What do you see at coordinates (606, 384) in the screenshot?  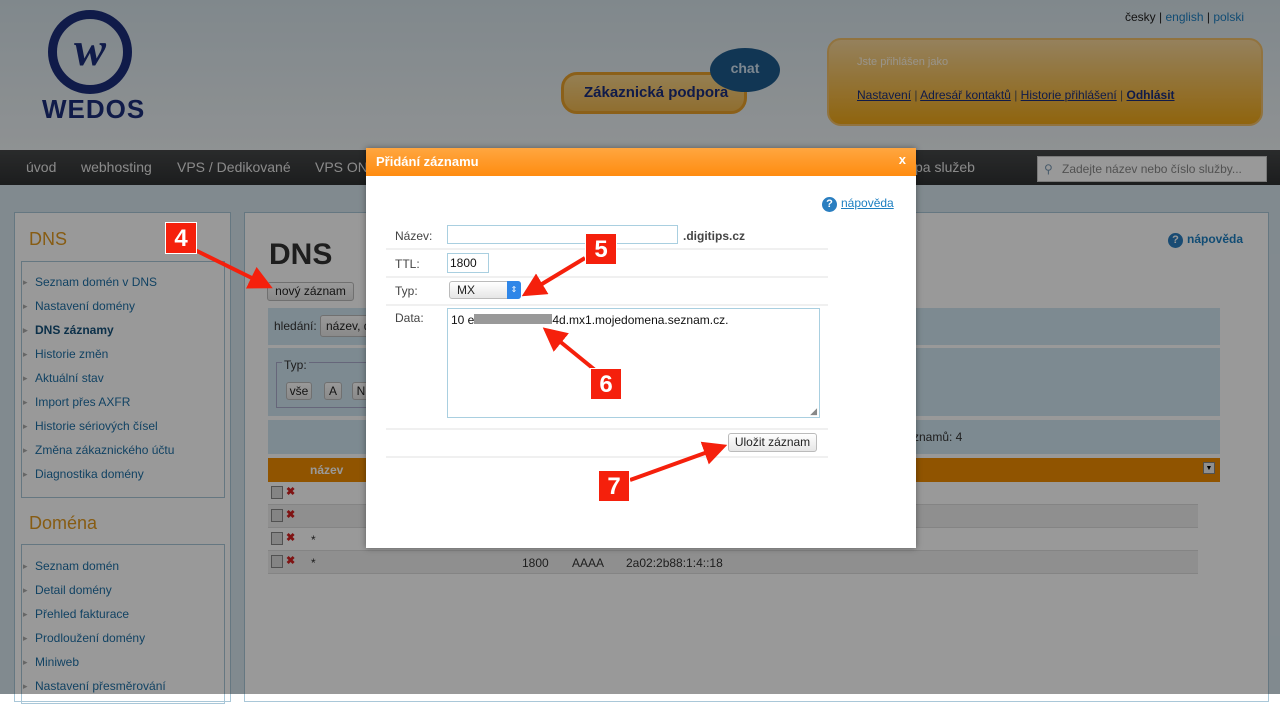 I see `annotation-6: 6` at bounding box center [606, 384].